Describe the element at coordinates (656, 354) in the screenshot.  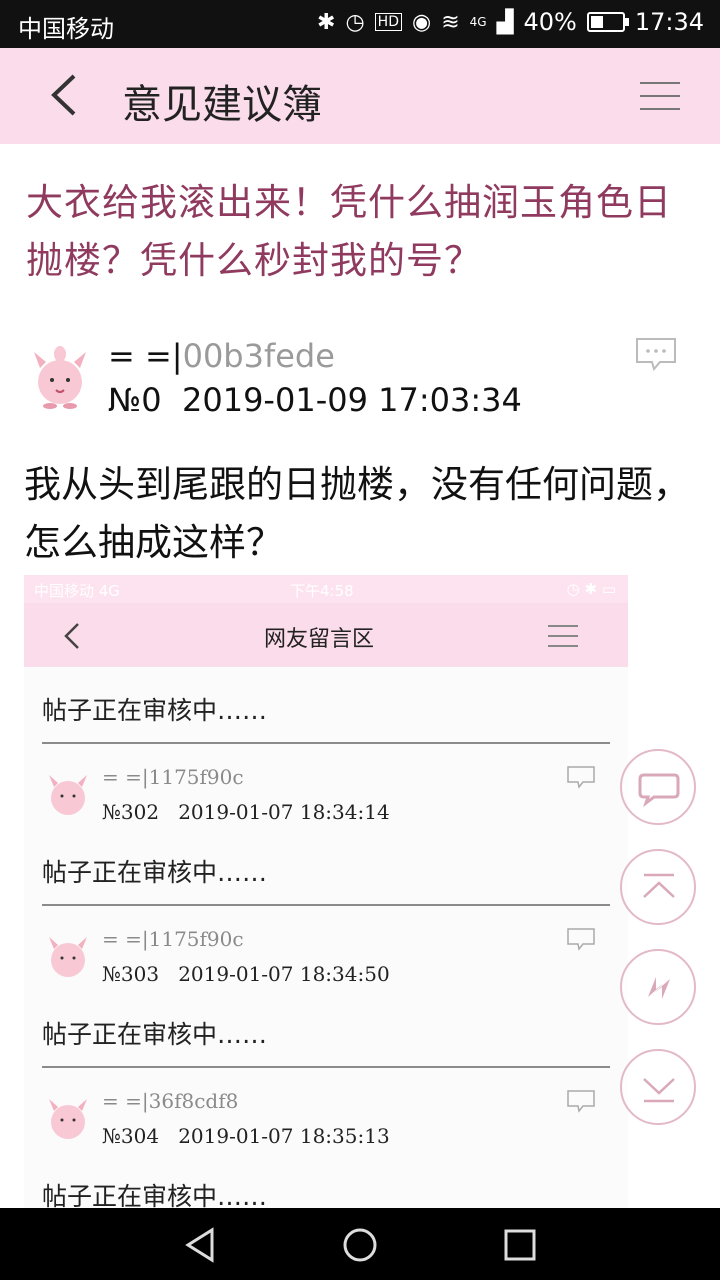
I see `reply-comment-icon` at that location.